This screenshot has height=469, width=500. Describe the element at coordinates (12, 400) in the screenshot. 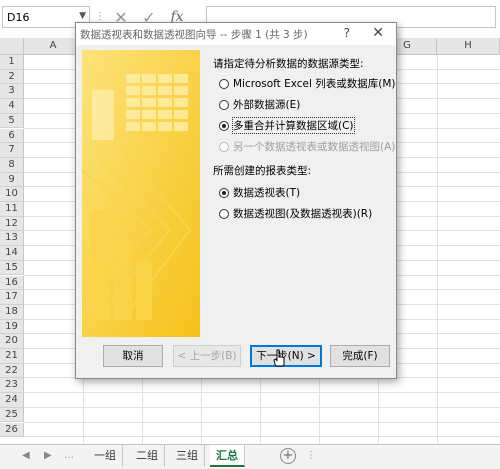

I see `row-header-24: 24` at that location.